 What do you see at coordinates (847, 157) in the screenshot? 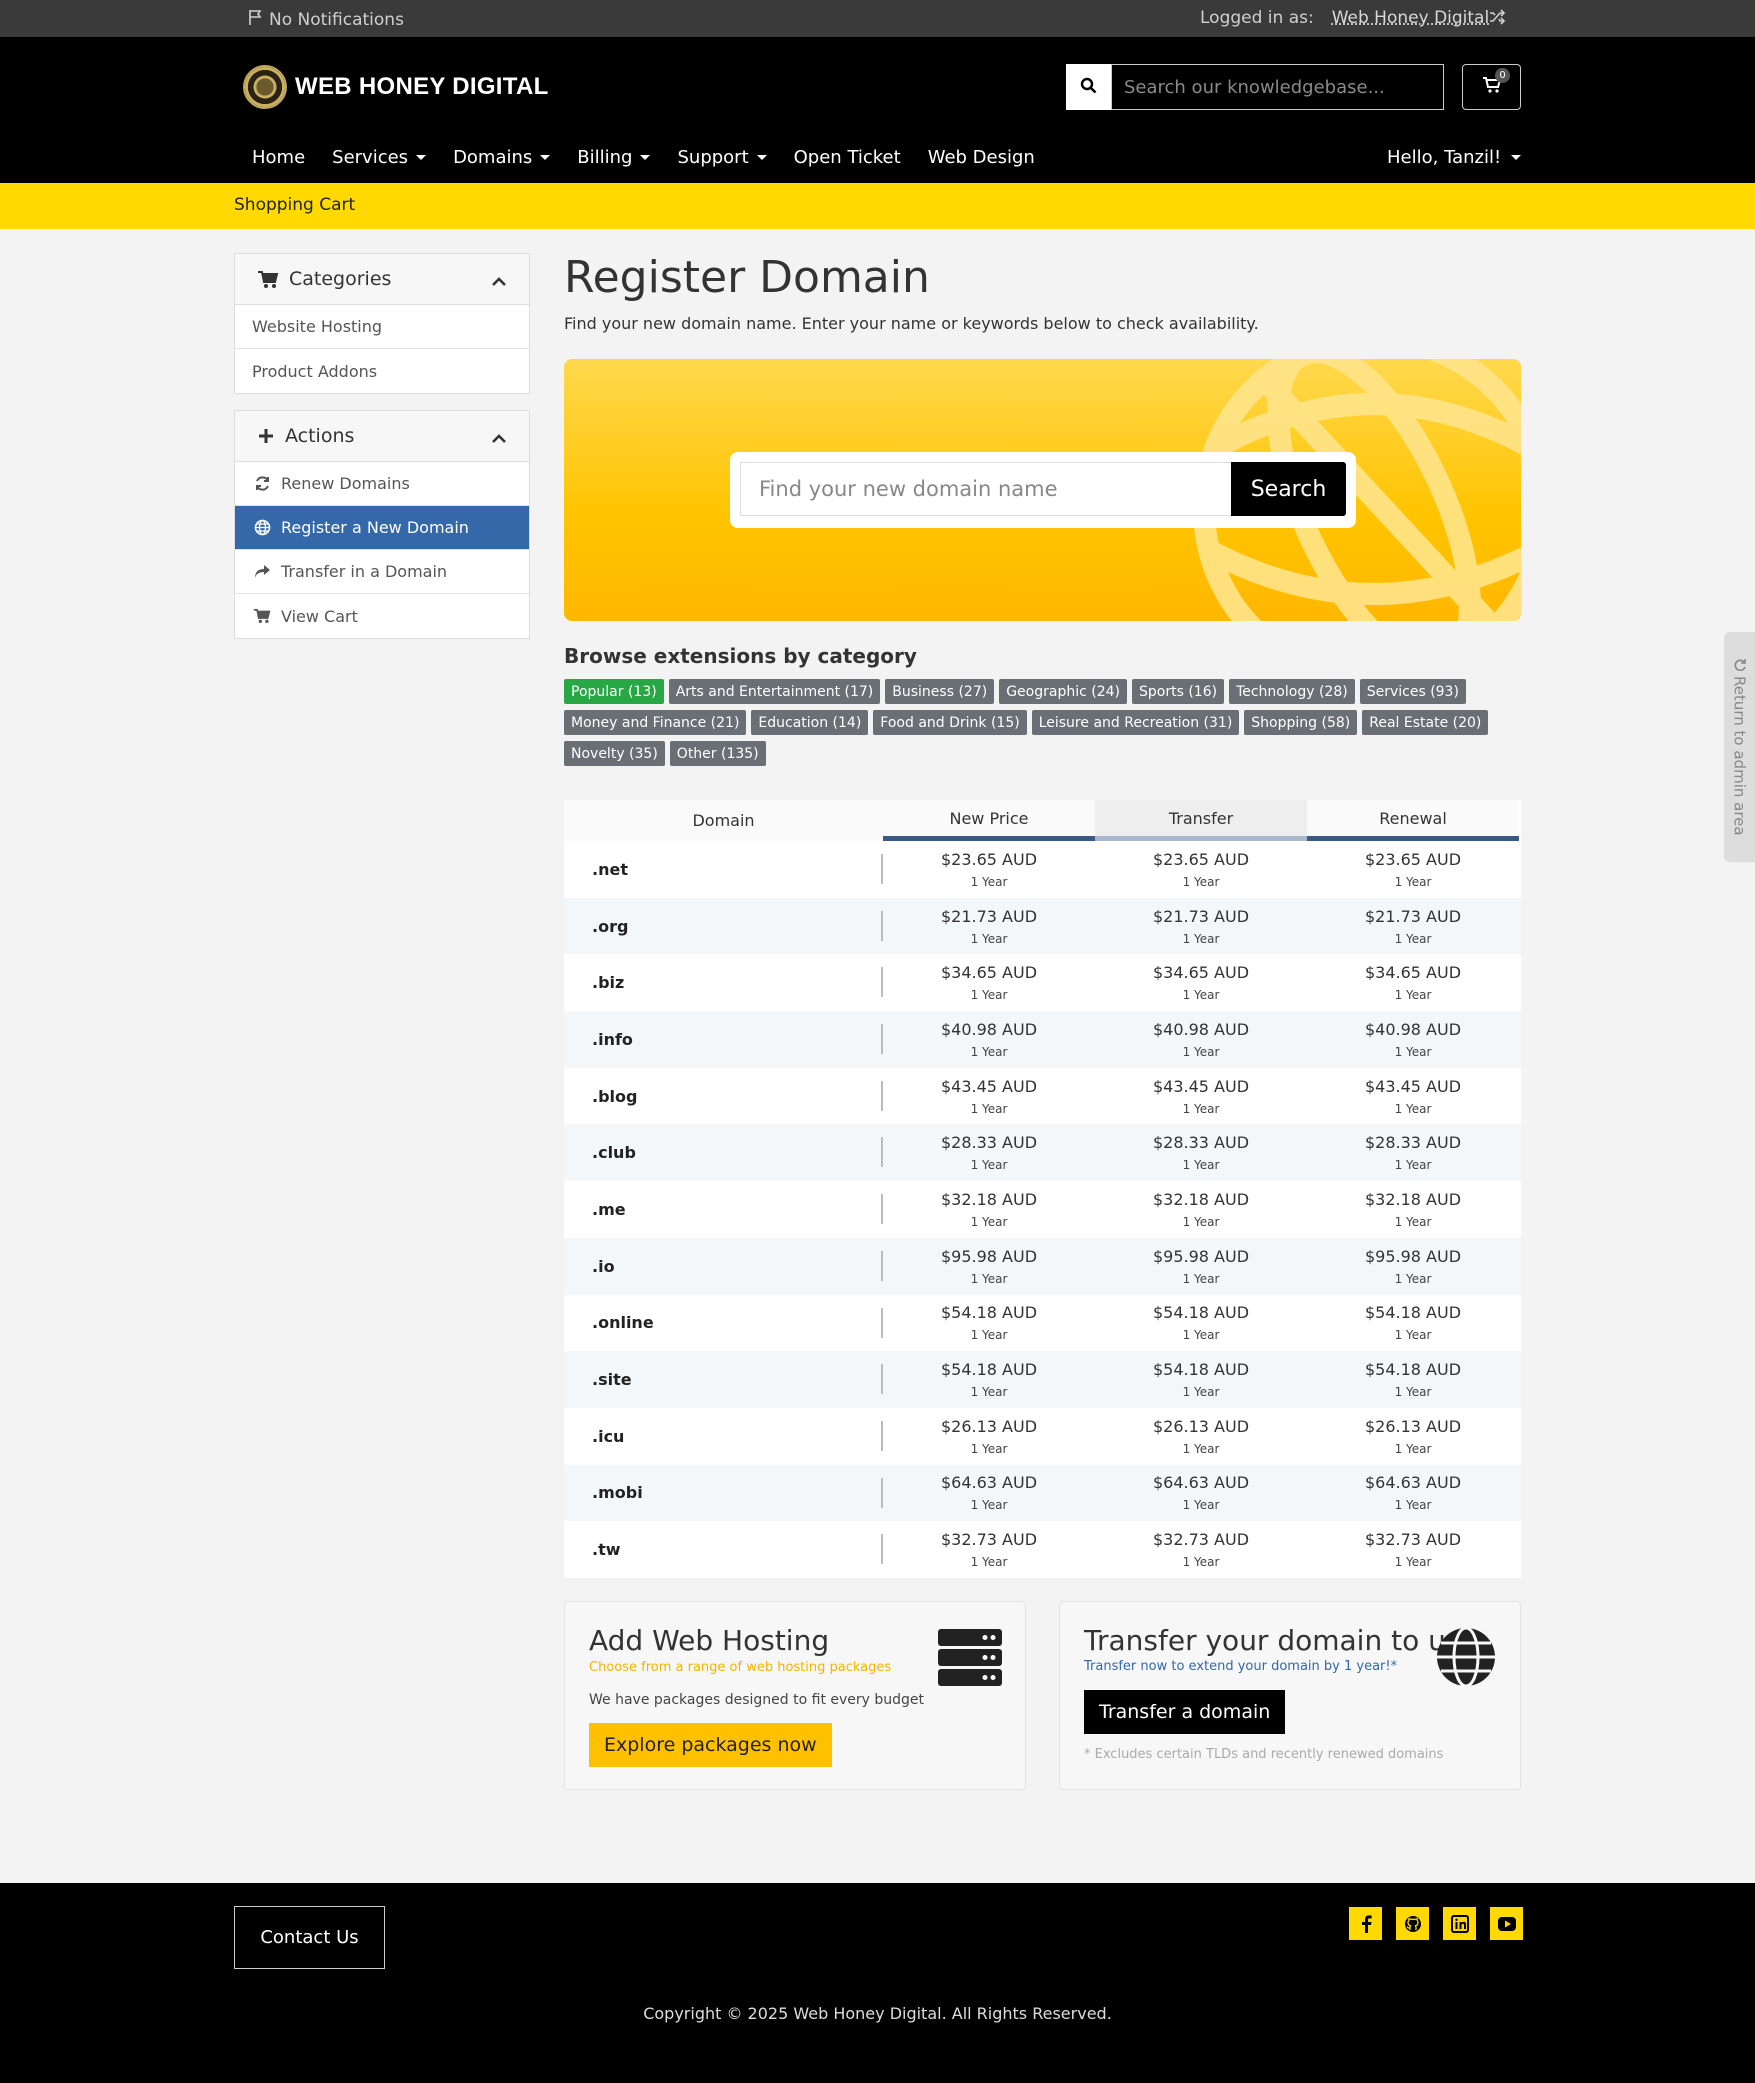
I see `nav-open-ticket: Open Ticket` at bounding box center [847, 157].